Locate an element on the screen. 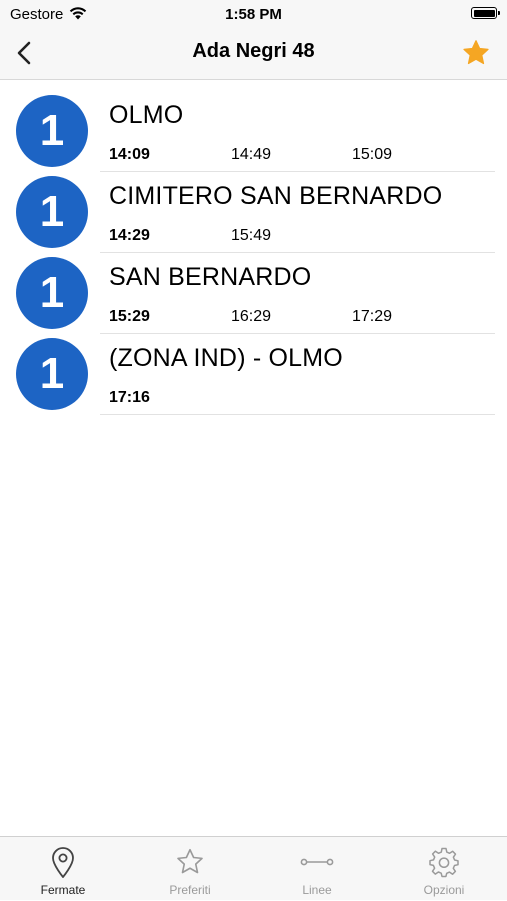  tab-bar: Fermate Preferiti Linee Opzioni is located at coordinates (253, 868).